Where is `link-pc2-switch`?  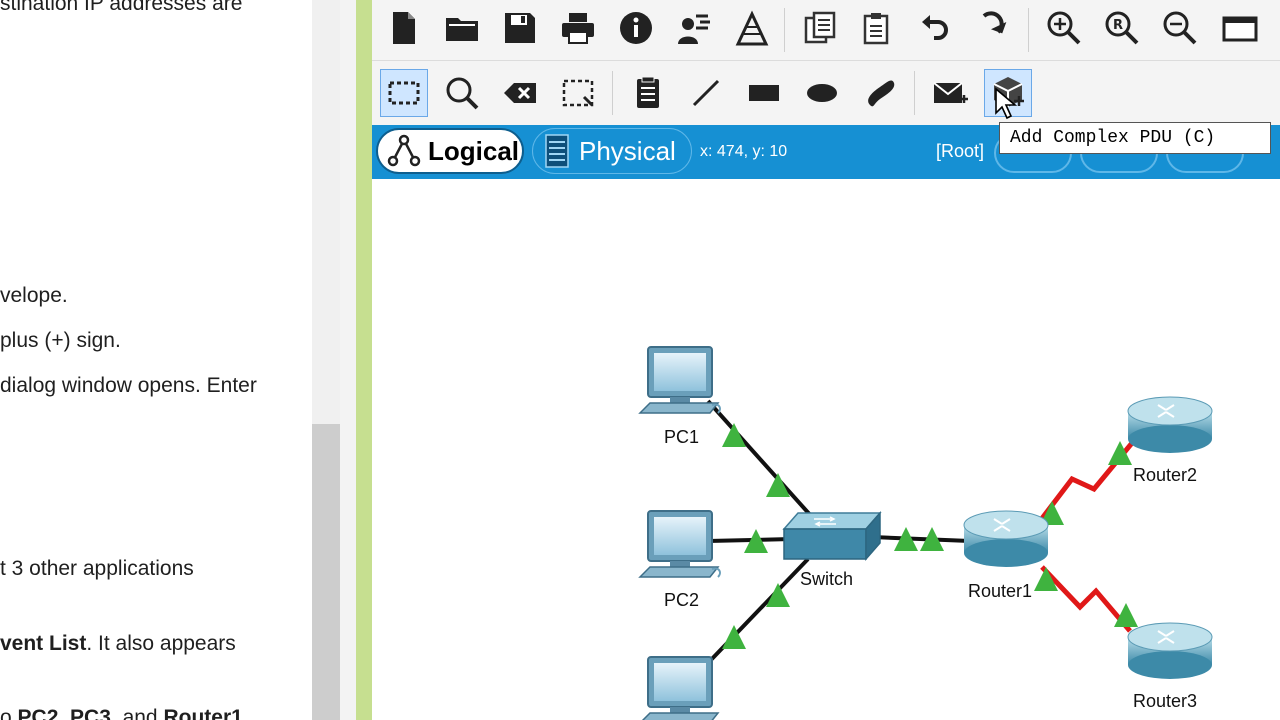
link-pc2-switch is located at coordinates (750, 540).